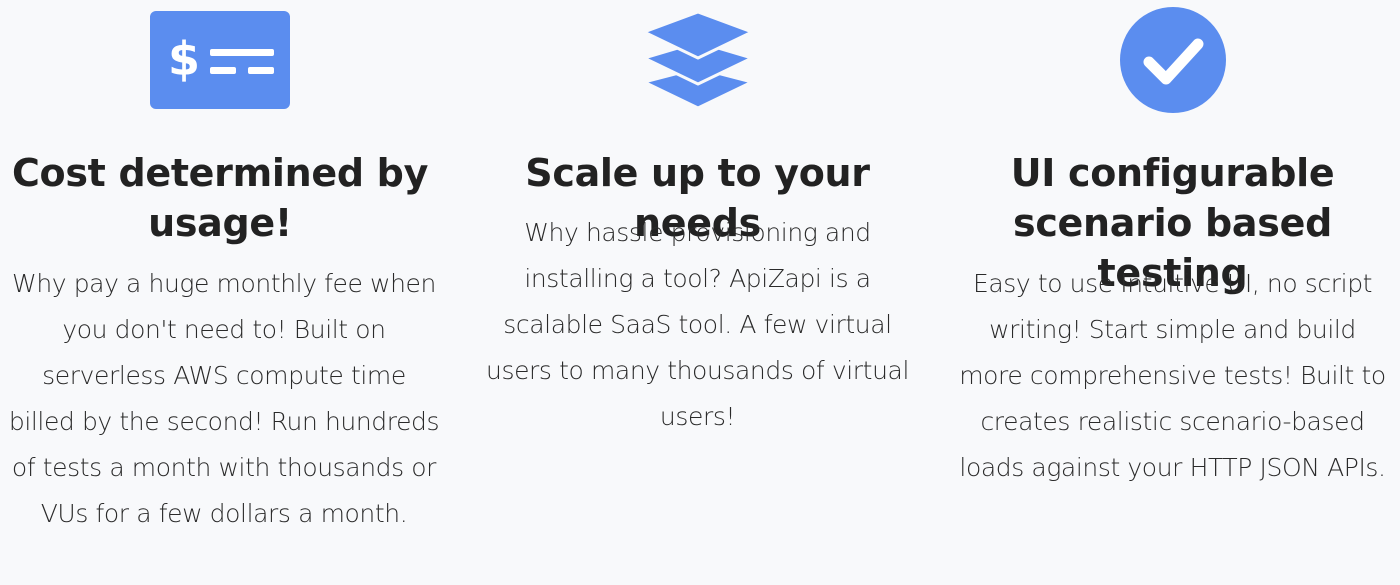 The width and height of the screenshot is (1400, 585). I want to click on feature-title: Cost determined by usage!, so click(220, 198).